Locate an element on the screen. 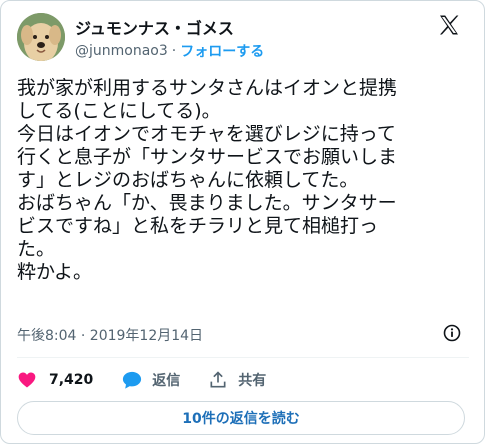  avatar is located at coordinates (41, 37).